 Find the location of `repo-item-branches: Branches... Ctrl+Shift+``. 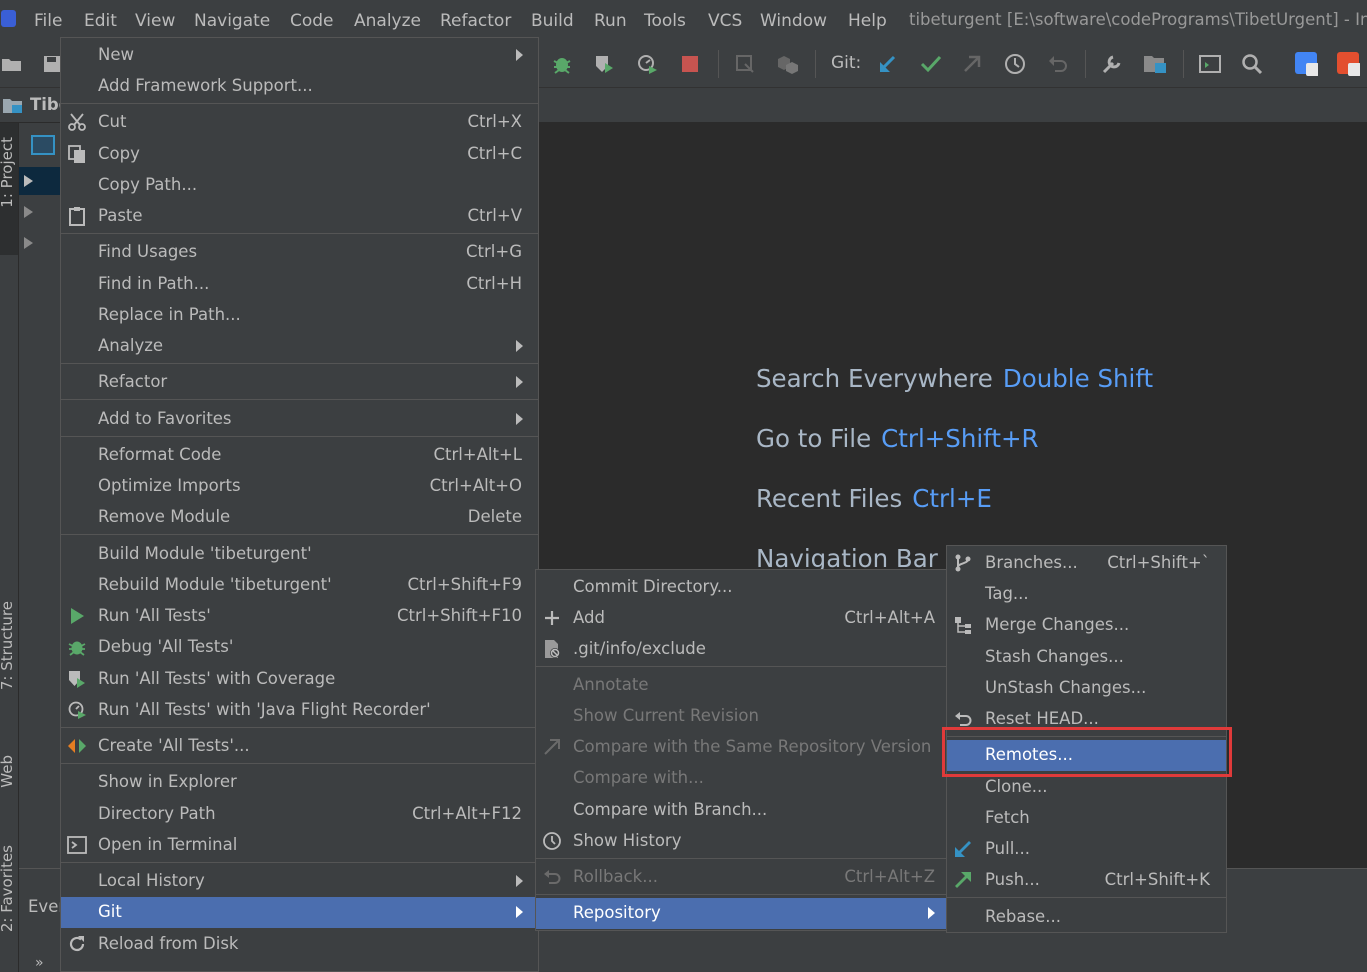

repo-item-branches: Branches... Ctrl+Shift+` is located at coordinates (1086, 563).